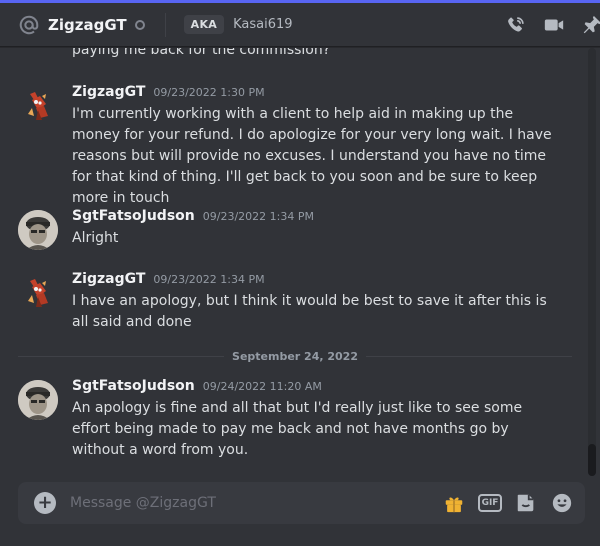 This screenshot has width=600, height=546. What do you see at coordinates (204, 24) in the screenshot?
I see `aka-badge: AKA` at bounding box center [204, 24].